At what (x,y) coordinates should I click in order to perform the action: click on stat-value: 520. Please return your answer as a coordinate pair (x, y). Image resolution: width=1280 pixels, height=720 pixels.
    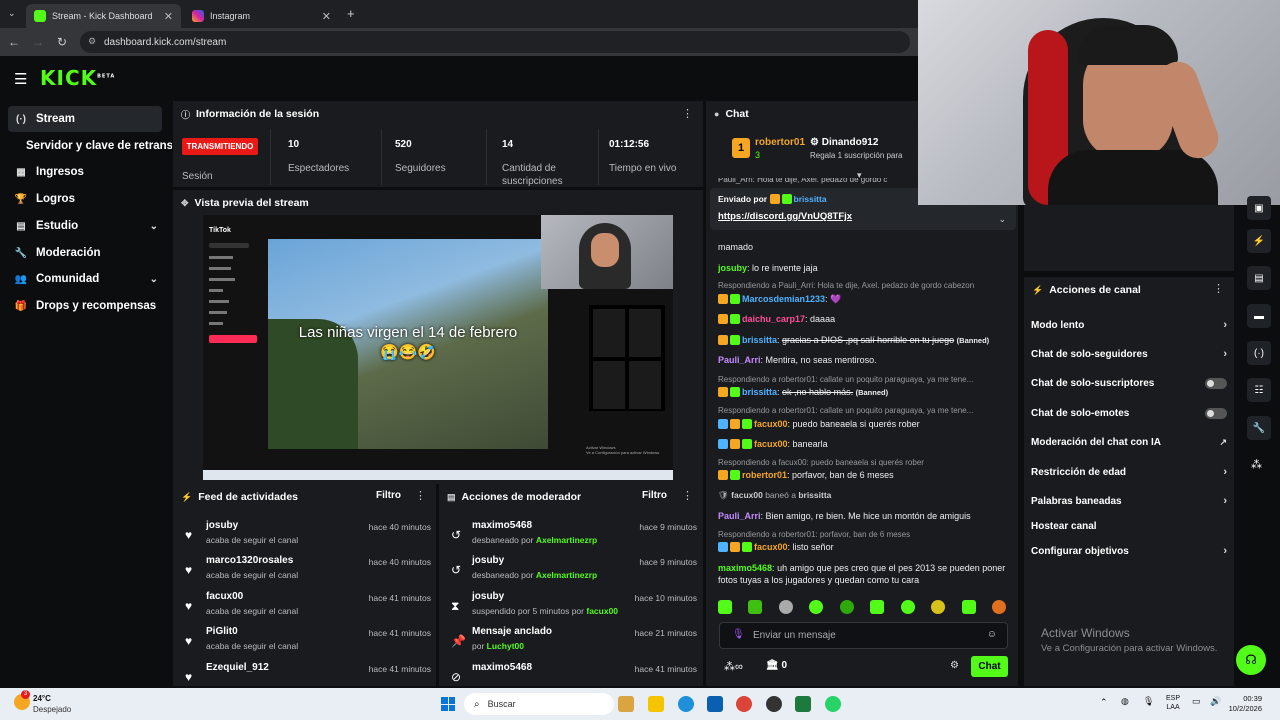
    Looking at the image, I should click on (403, 144).